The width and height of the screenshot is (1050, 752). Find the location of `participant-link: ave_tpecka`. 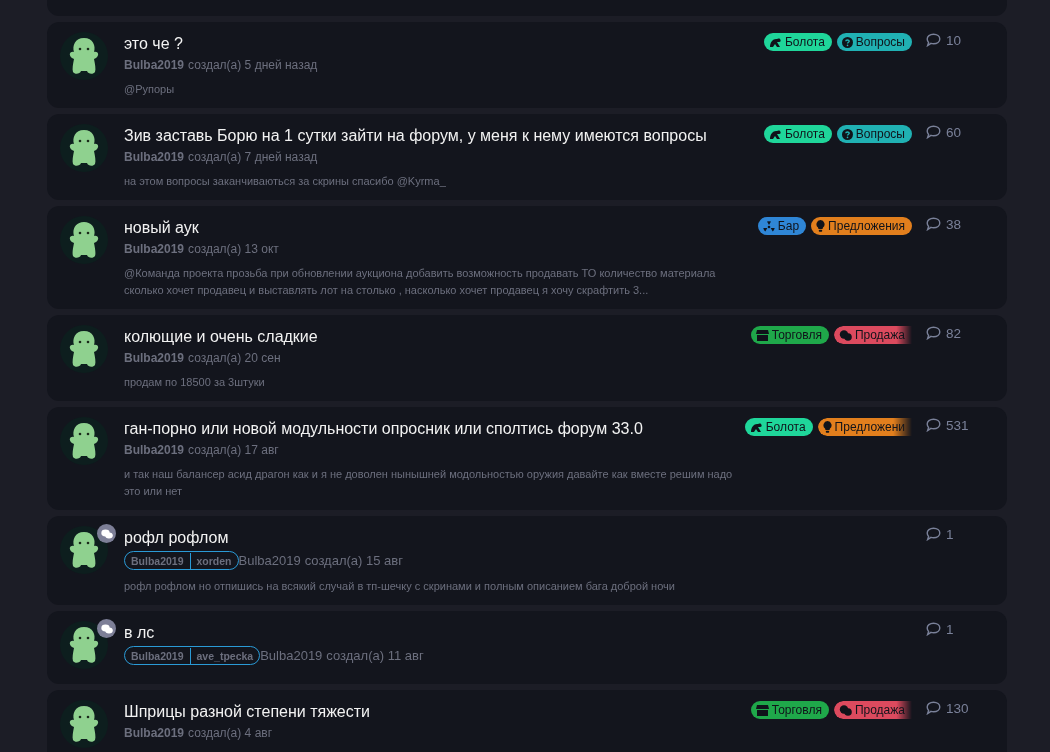

participant-link: ave_tpecka is located at coordinates (224, 655).